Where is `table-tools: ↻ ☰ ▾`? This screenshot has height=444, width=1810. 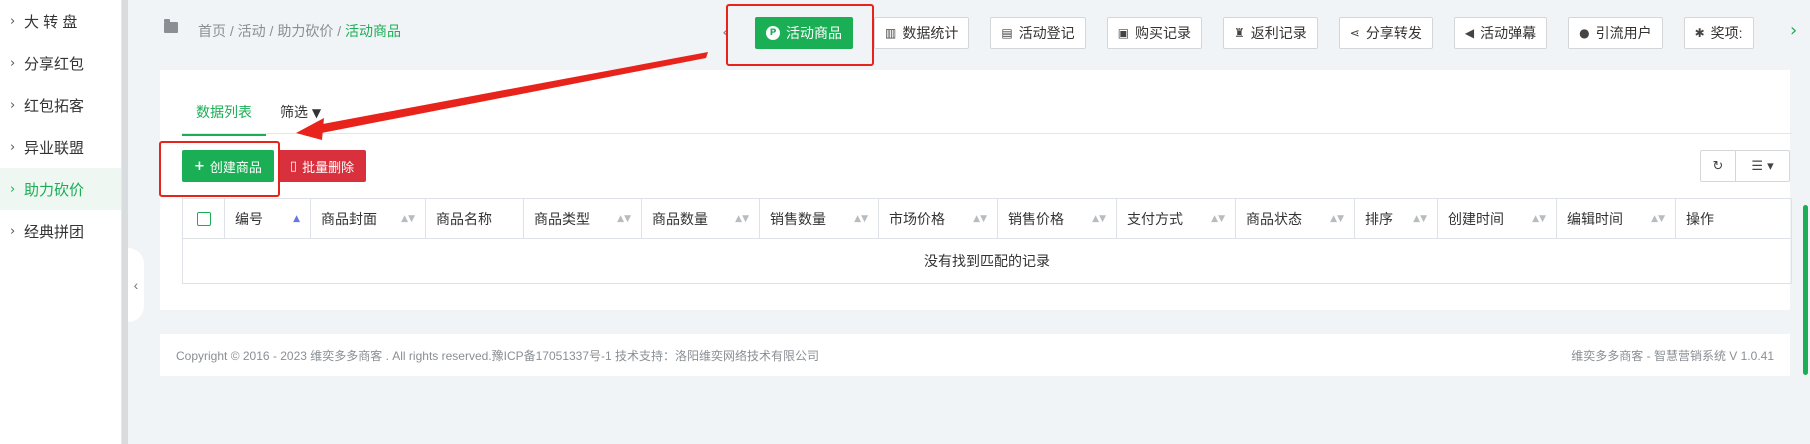
table-tools: ↻ ☰ ▾ is located at coordinates (1745, 166).